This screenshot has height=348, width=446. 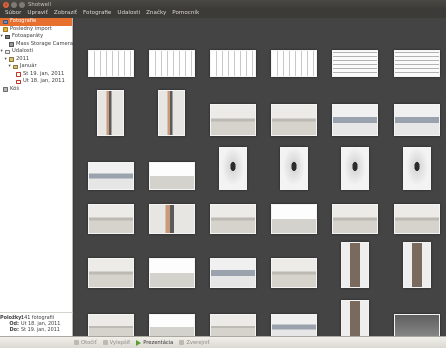 What do you see at coordinates (65, 13) in the screenshot?
I see `menu-view: Zobraziť` at bounding box center [65, 13].